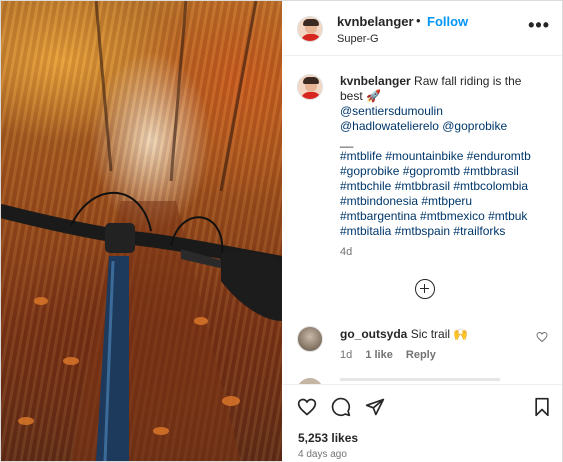  Describe the element at coordinates (310, 87) in the screenshot. I see `caption-author-avatar` at that location.